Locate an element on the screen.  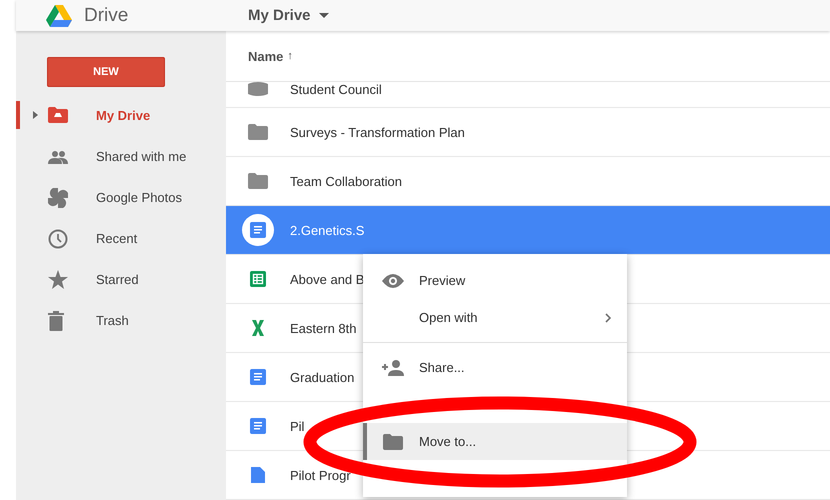
app-name: Drive is located at coordinates (106, 15).